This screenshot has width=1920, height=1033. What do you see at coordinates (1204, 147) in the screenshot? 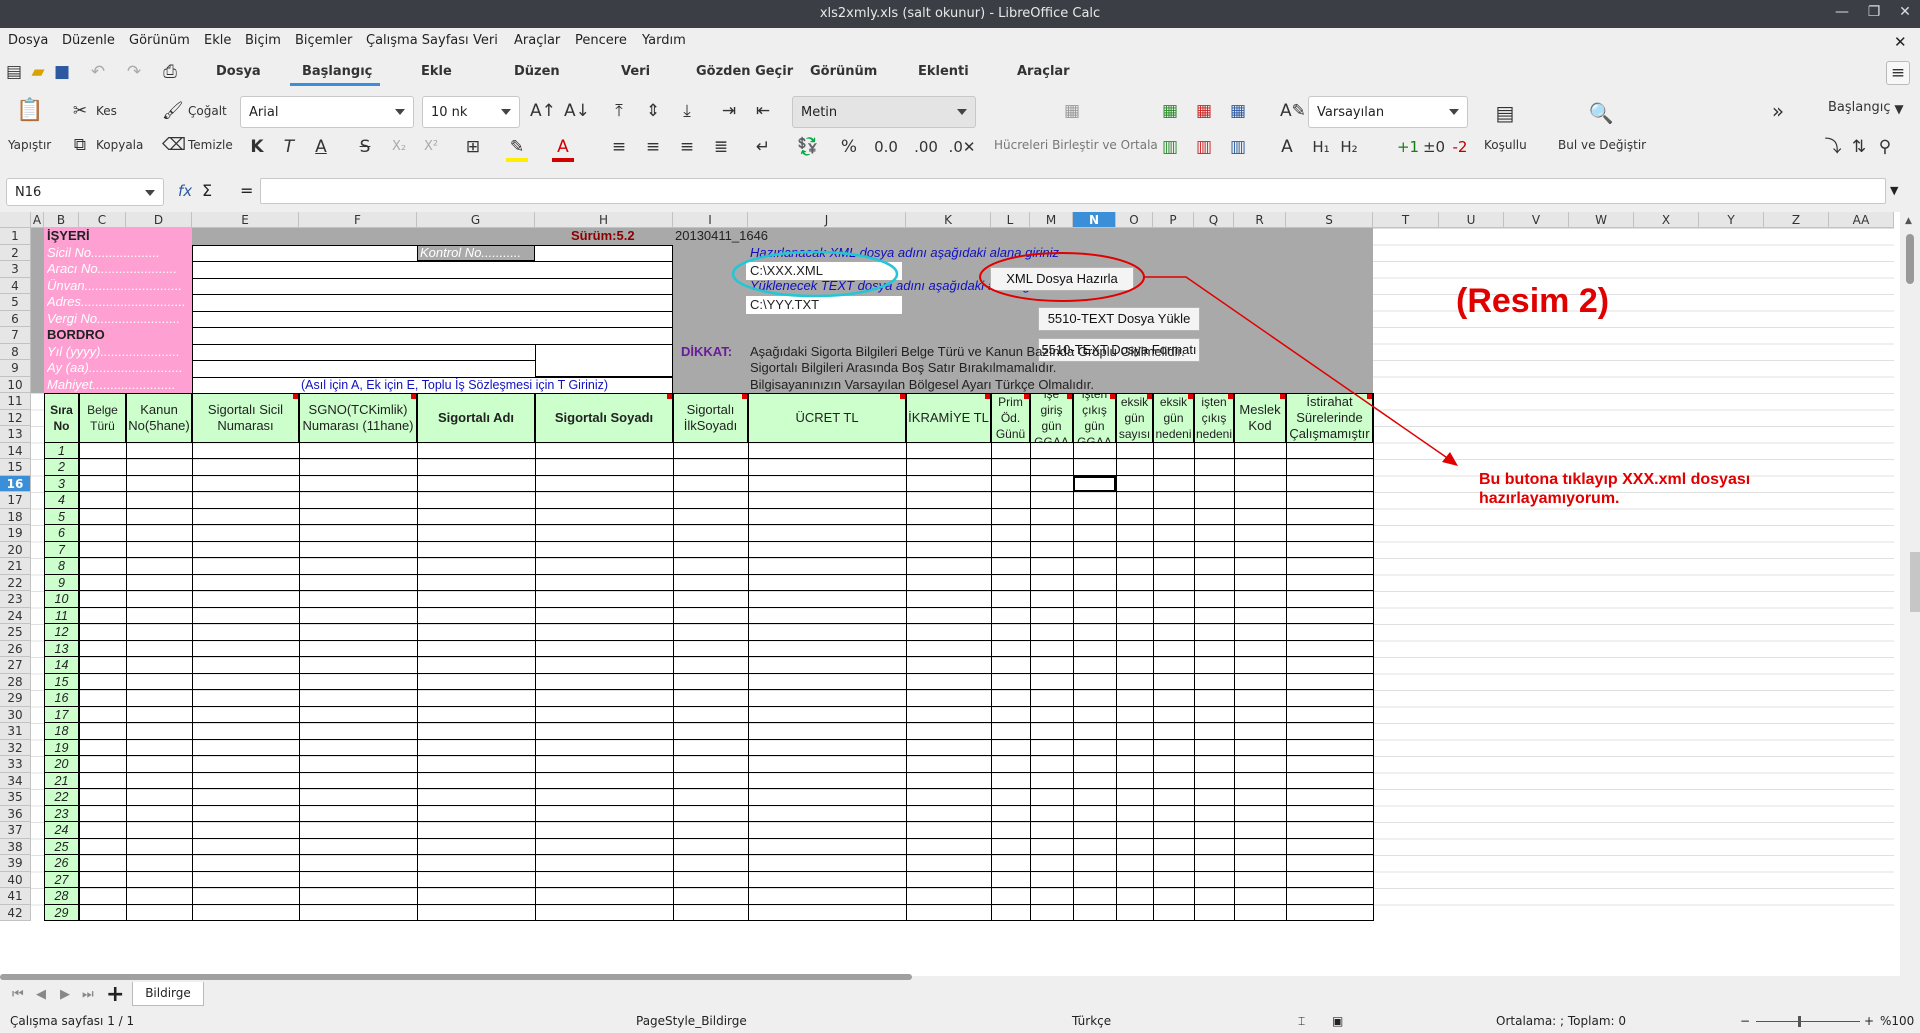
I see `delete-columns-icon: ▥` at bounding box center [1204, 147].